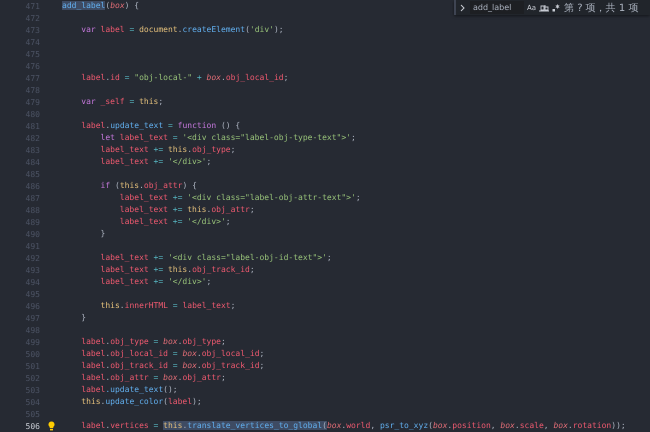  I want to click on code-line: label.obj_track_id = box.obj_track_id;, so click(172, 366).